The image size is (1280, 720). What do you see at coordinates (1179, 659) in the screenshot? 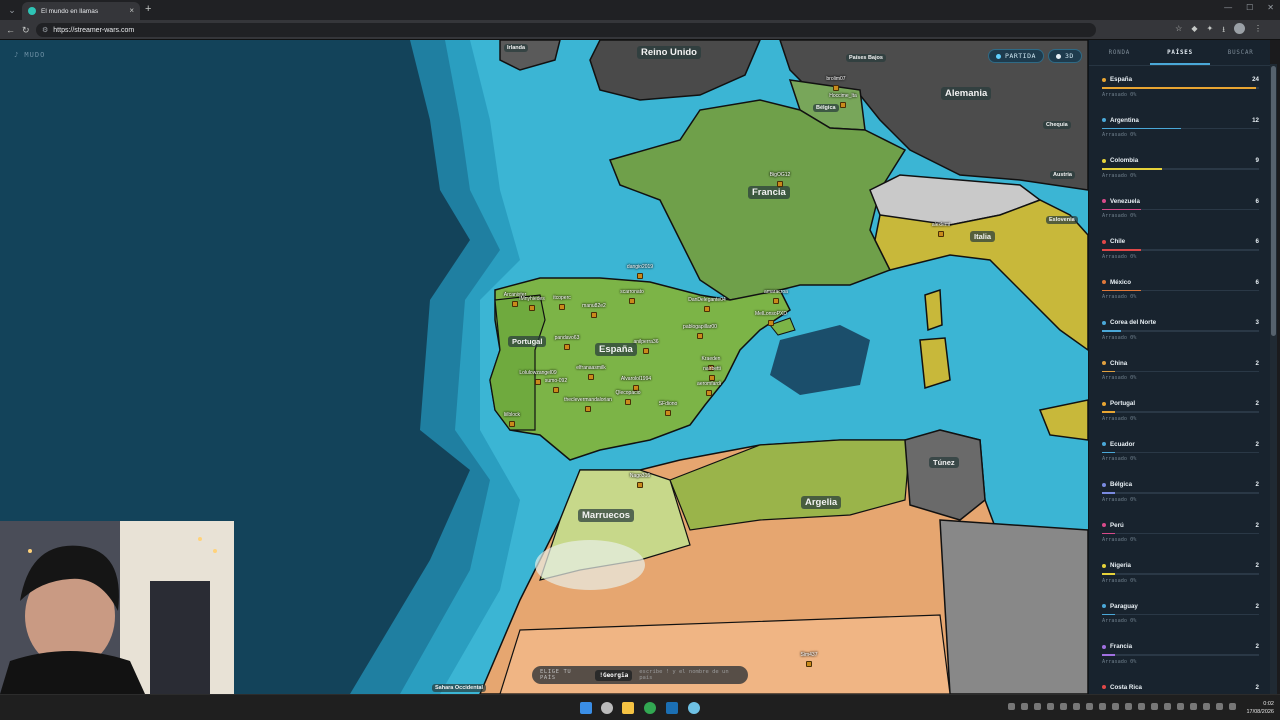
I see `country-row: Francia 2 Arrasado 0%` at bounding box center [1179, 659].